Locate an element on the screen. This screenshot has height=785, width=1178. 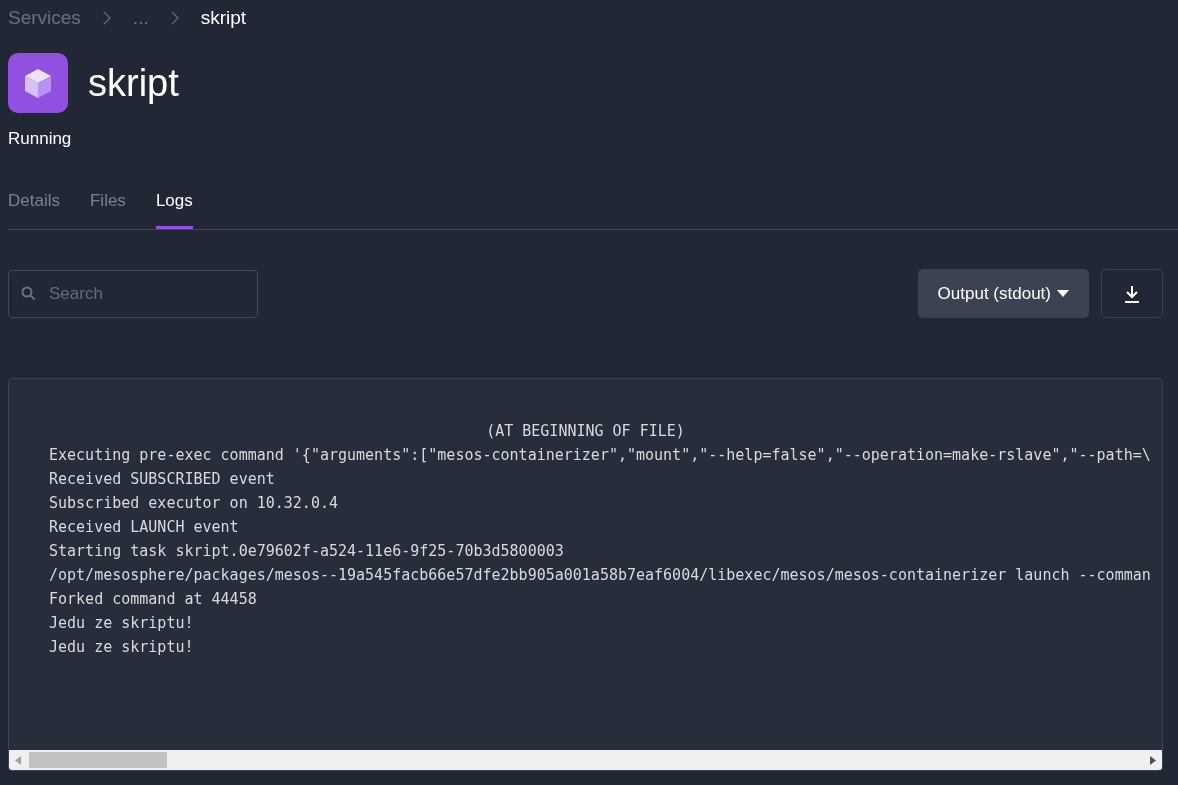
log-line: Subscribed executor on 10.32.0.4 is located at coordinates (194, 503).